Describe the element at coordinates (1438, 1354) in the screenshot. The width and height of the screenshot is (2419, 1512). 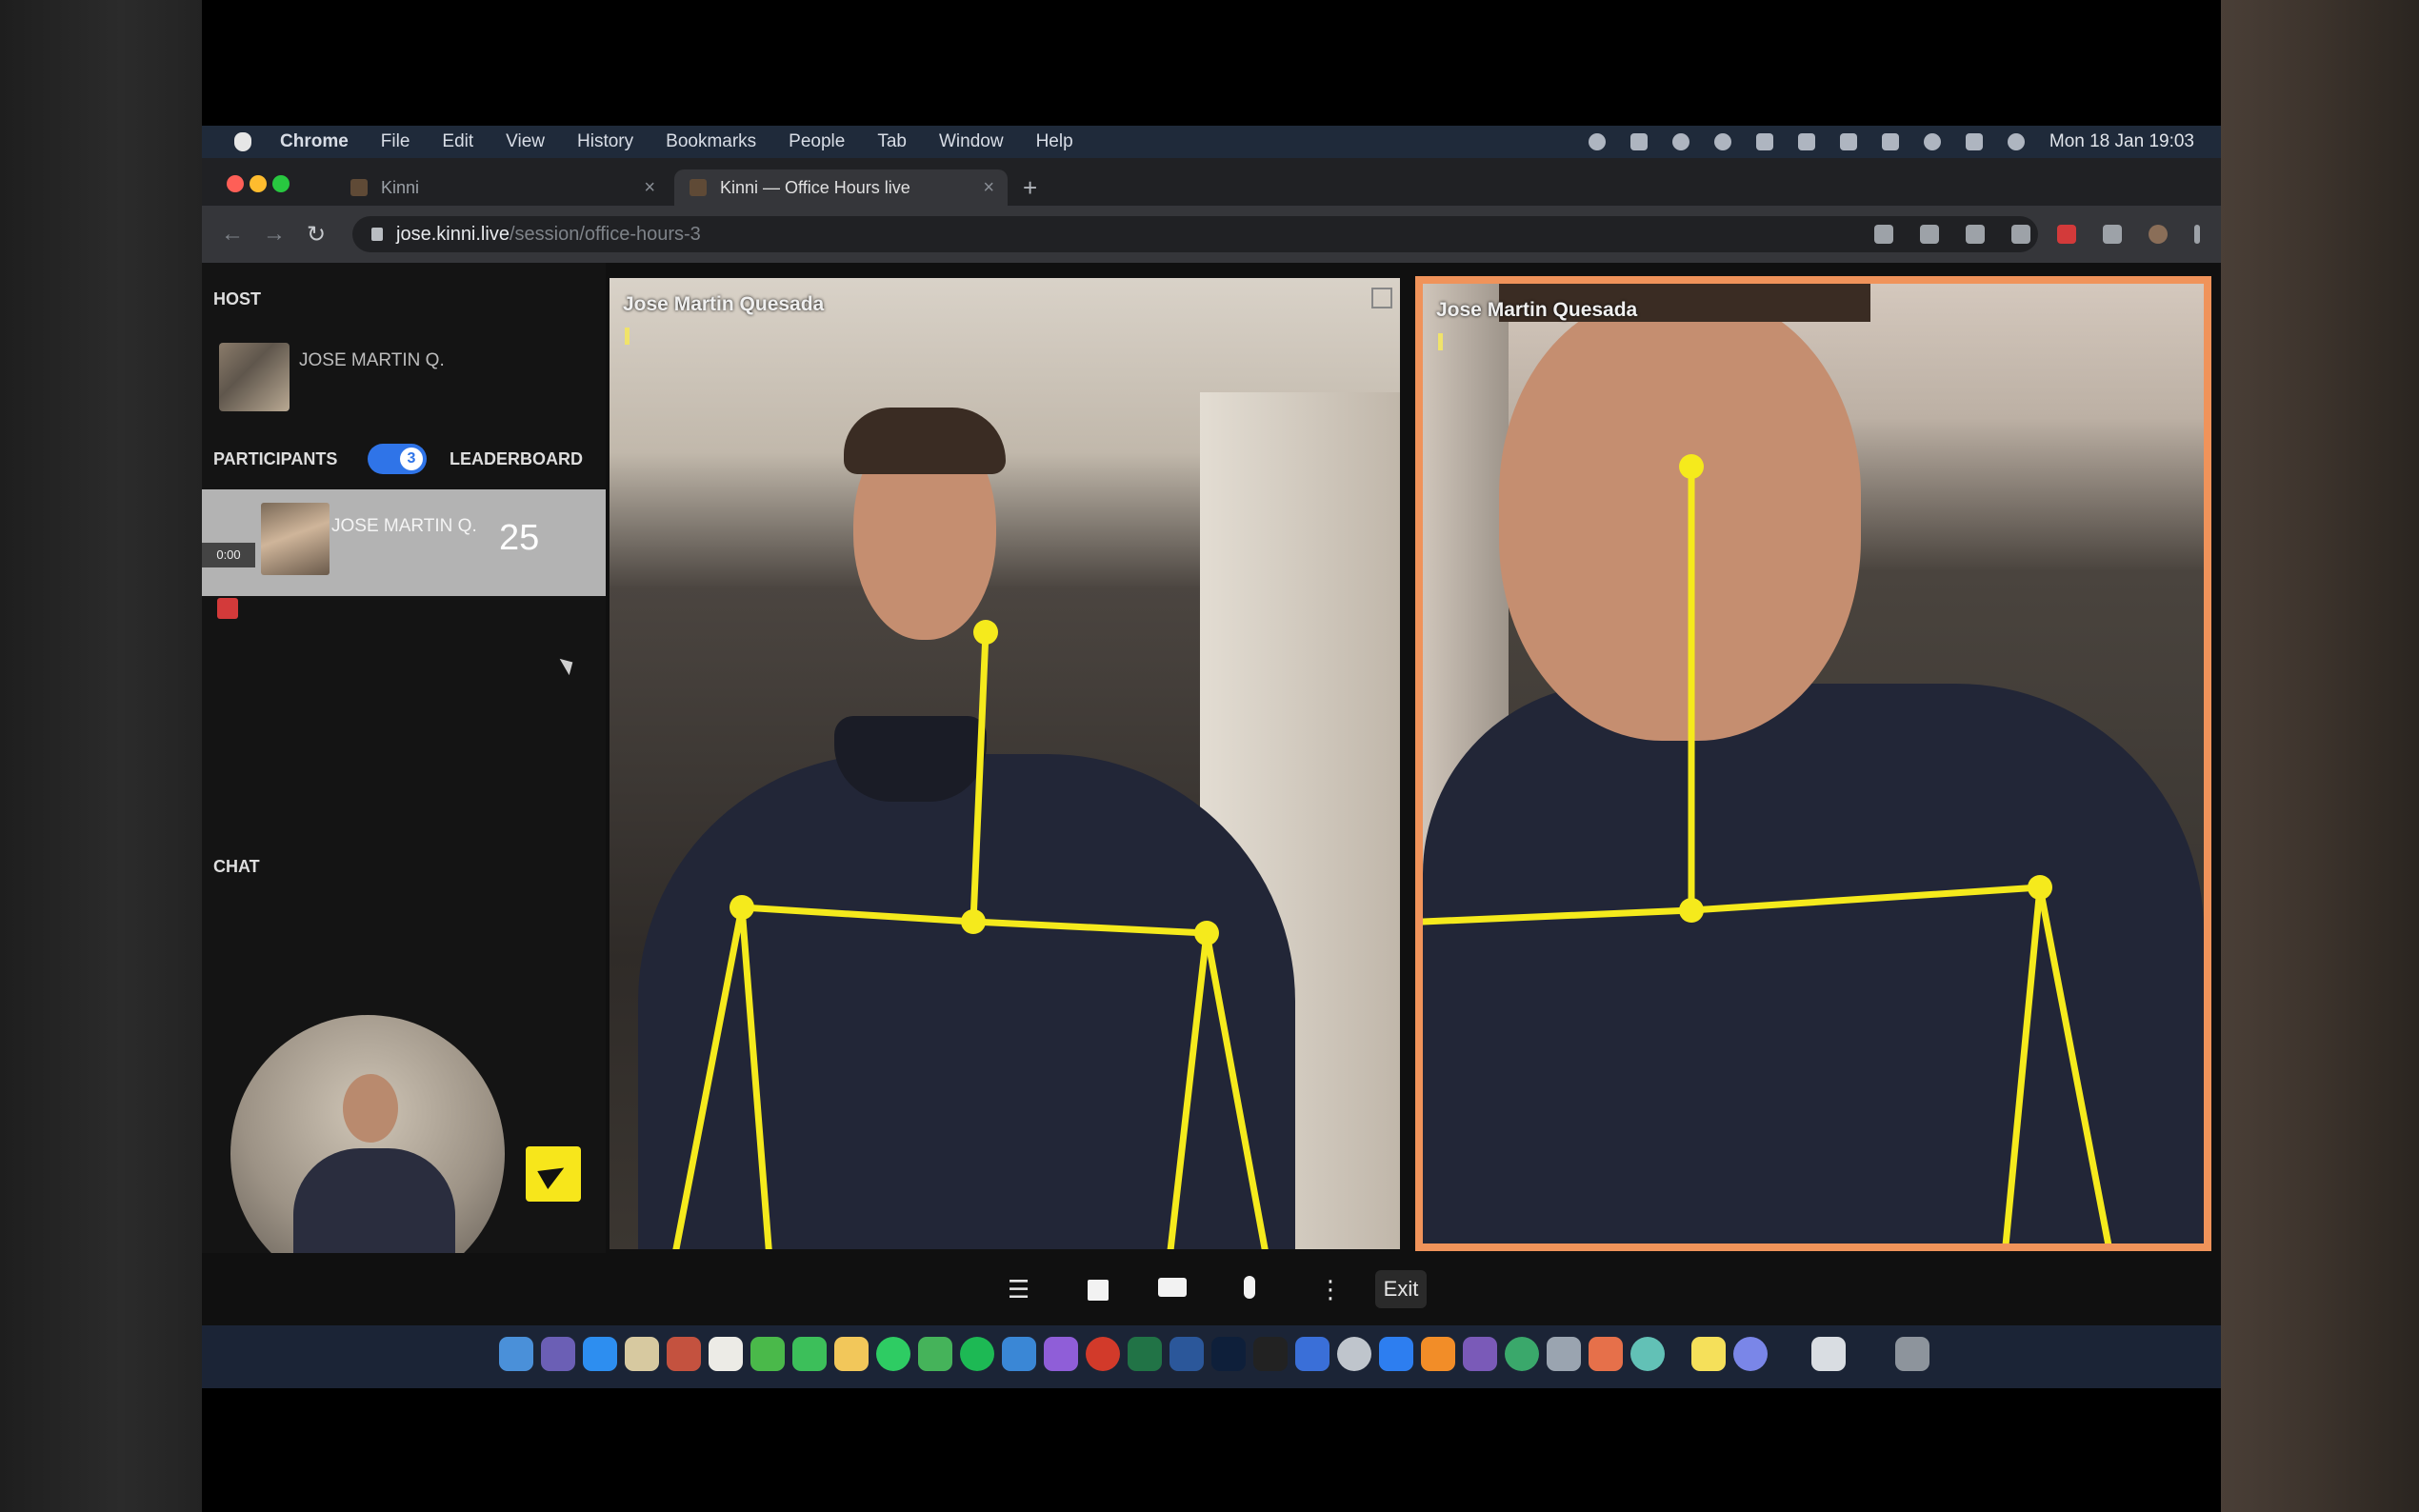
I see `sublime-icon` at that location.